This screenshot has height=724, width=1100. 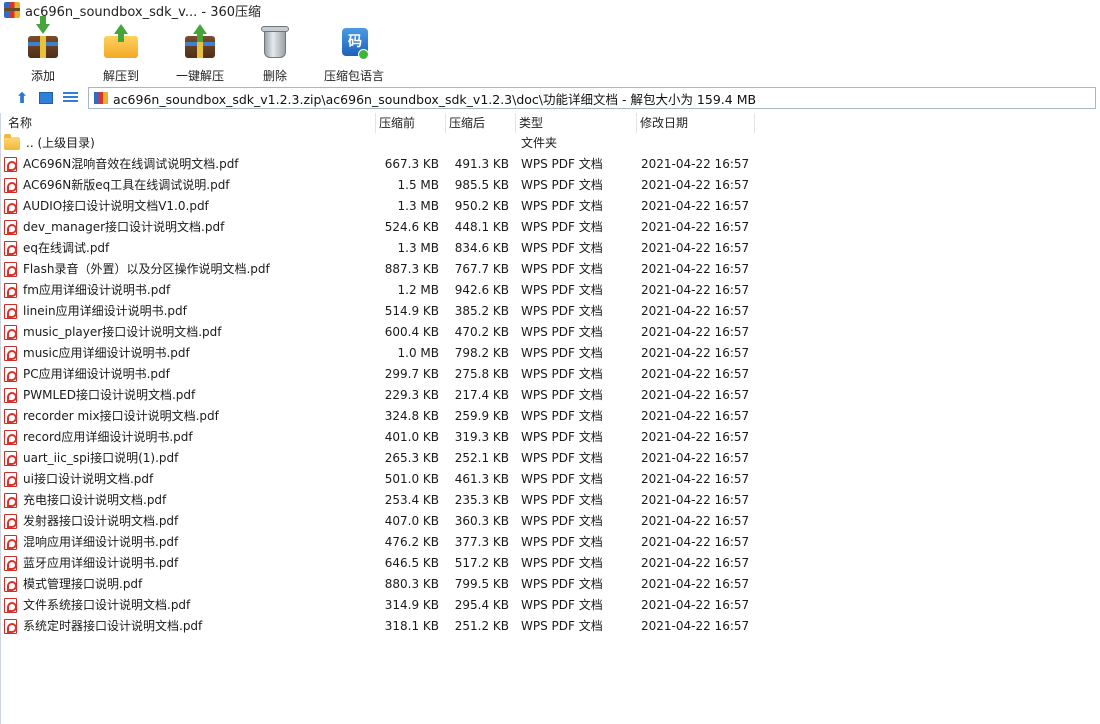 I want to click on file-size-before: 1.3 MB, so click(x=418, y=248).